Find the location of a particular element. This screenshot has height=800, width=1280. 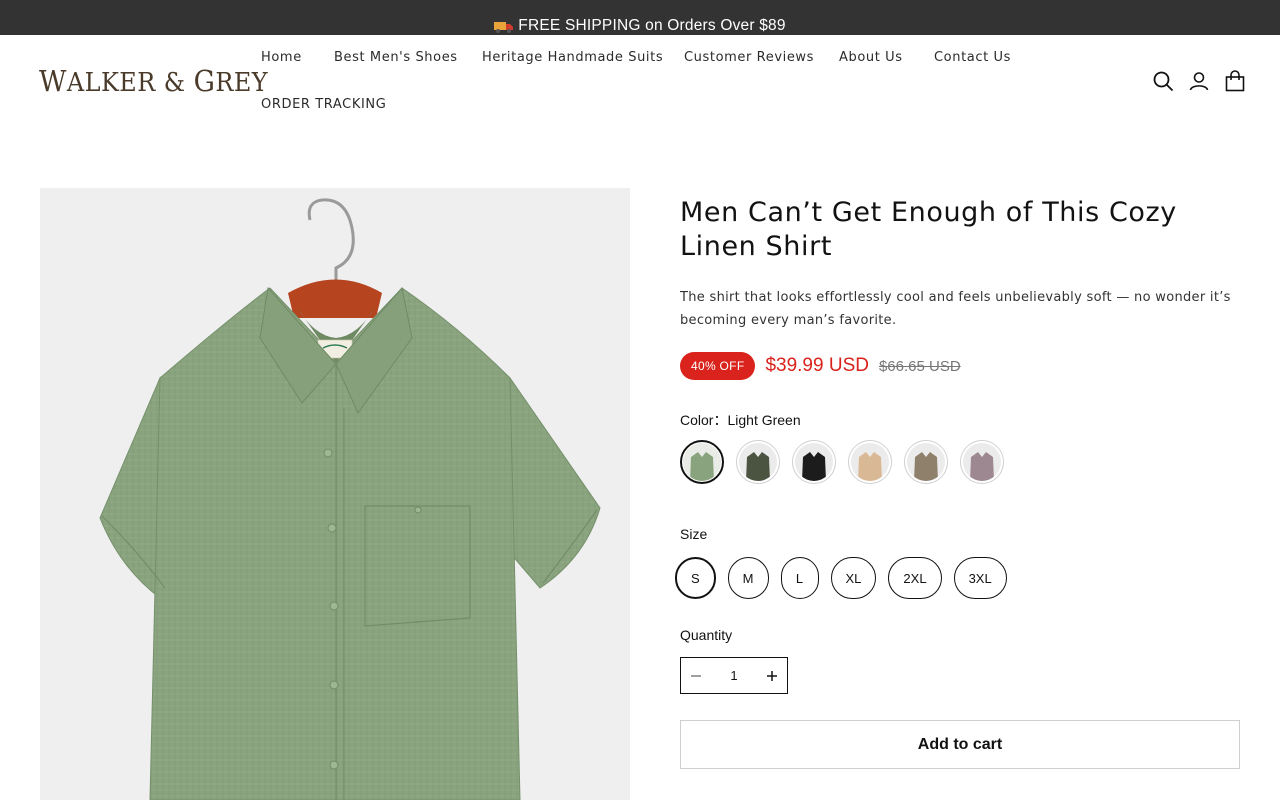

quantity-input: 1 is located at coordinates (733, 675).